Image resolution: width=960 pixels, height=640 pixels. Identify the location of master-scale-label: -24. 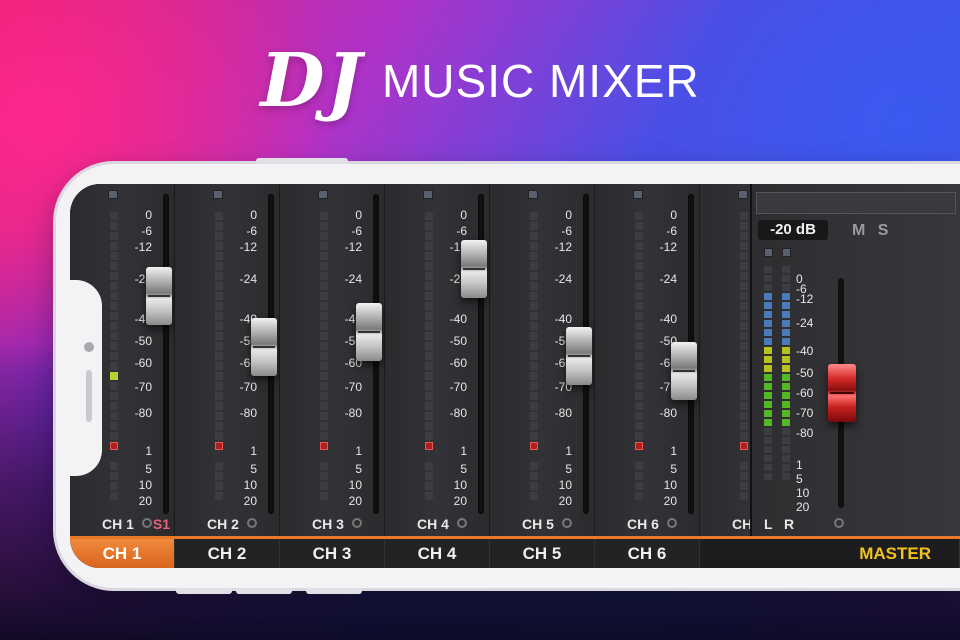
(805, 323).